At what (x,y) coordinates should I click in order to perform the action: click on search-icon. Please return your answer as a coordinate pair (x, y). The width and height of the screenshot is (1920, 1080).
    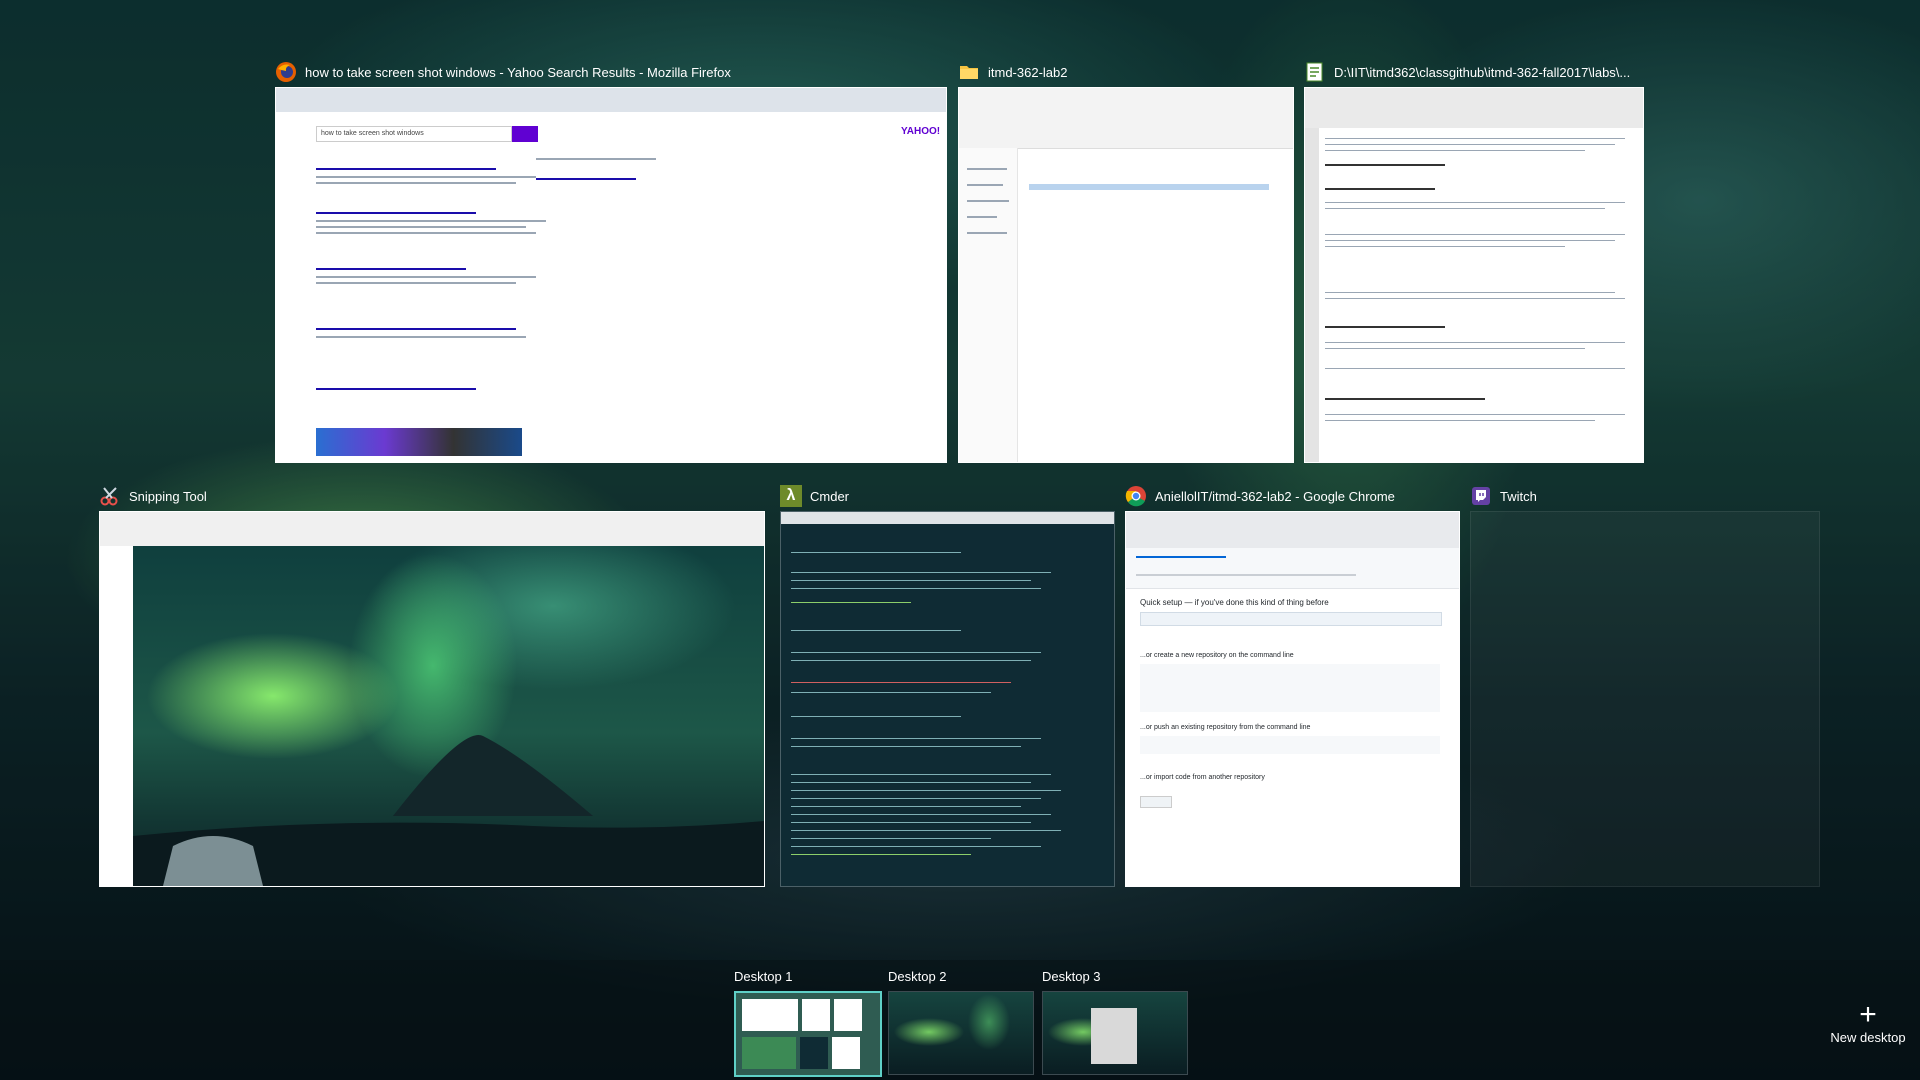
    Looking at the image, I should click on (525, 134).